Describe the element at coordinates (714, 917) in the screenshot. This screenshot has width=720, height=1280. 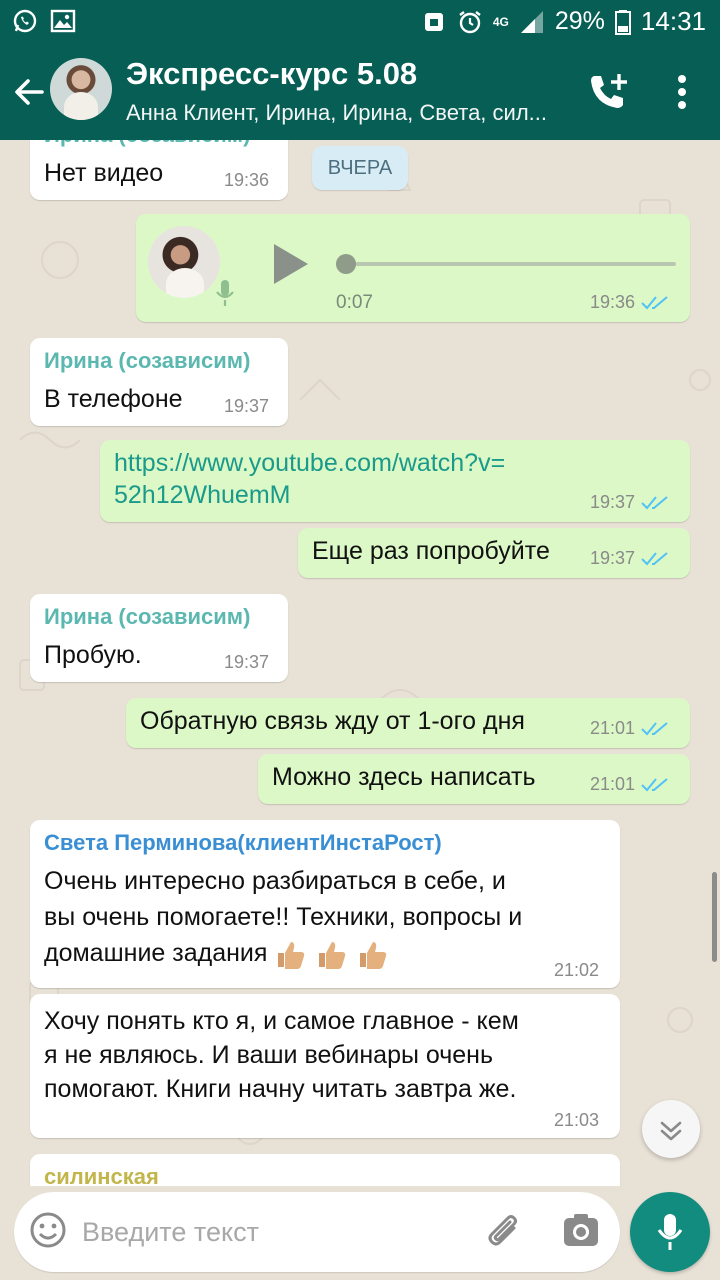
I see `scrollbar` at that location.